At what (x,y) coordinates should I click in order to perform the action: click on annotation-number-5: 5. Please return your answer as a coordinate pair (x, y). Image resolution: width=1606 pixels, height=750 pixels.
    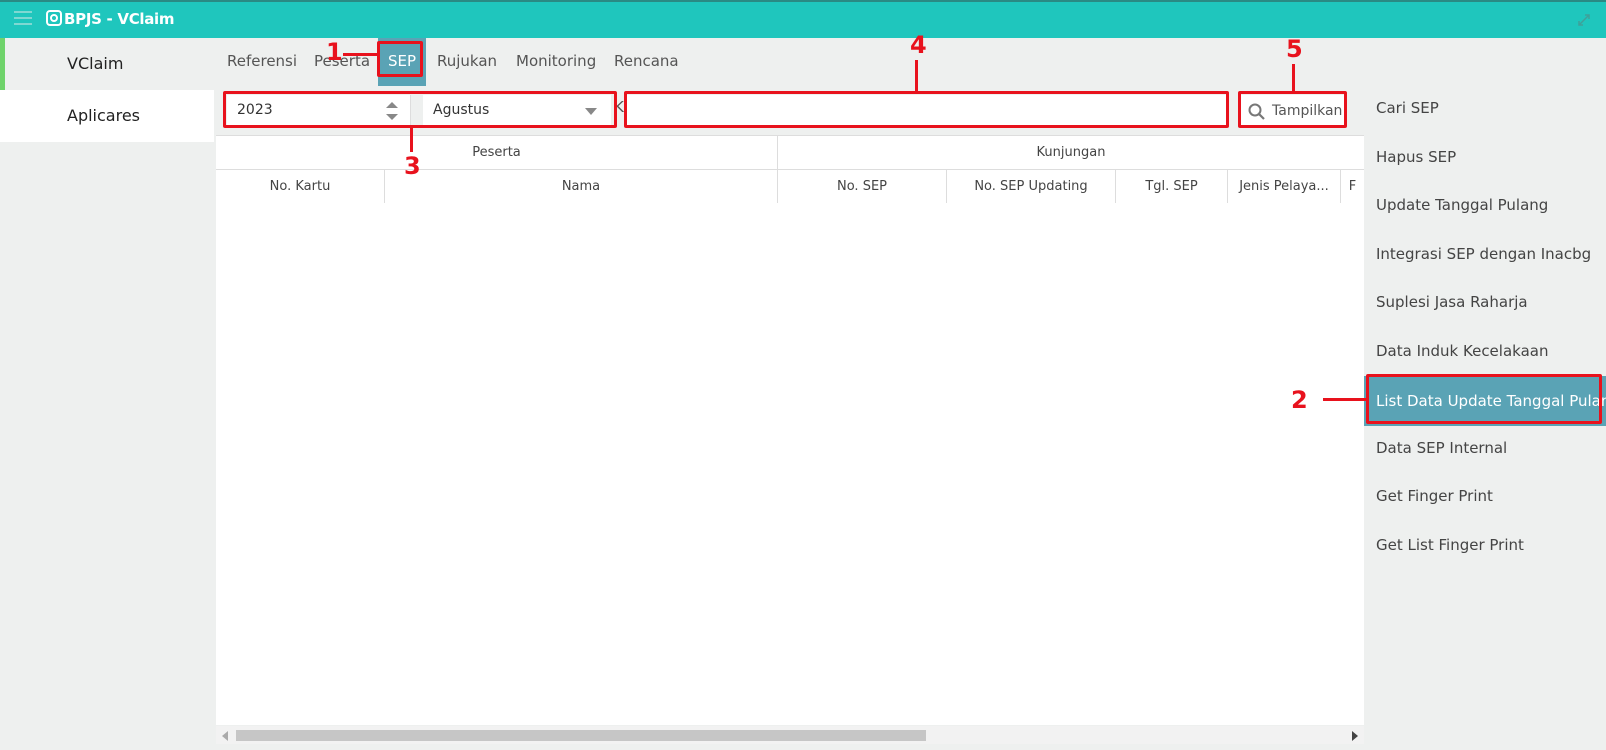
    Looking at the image, I should click on (1294, 49).